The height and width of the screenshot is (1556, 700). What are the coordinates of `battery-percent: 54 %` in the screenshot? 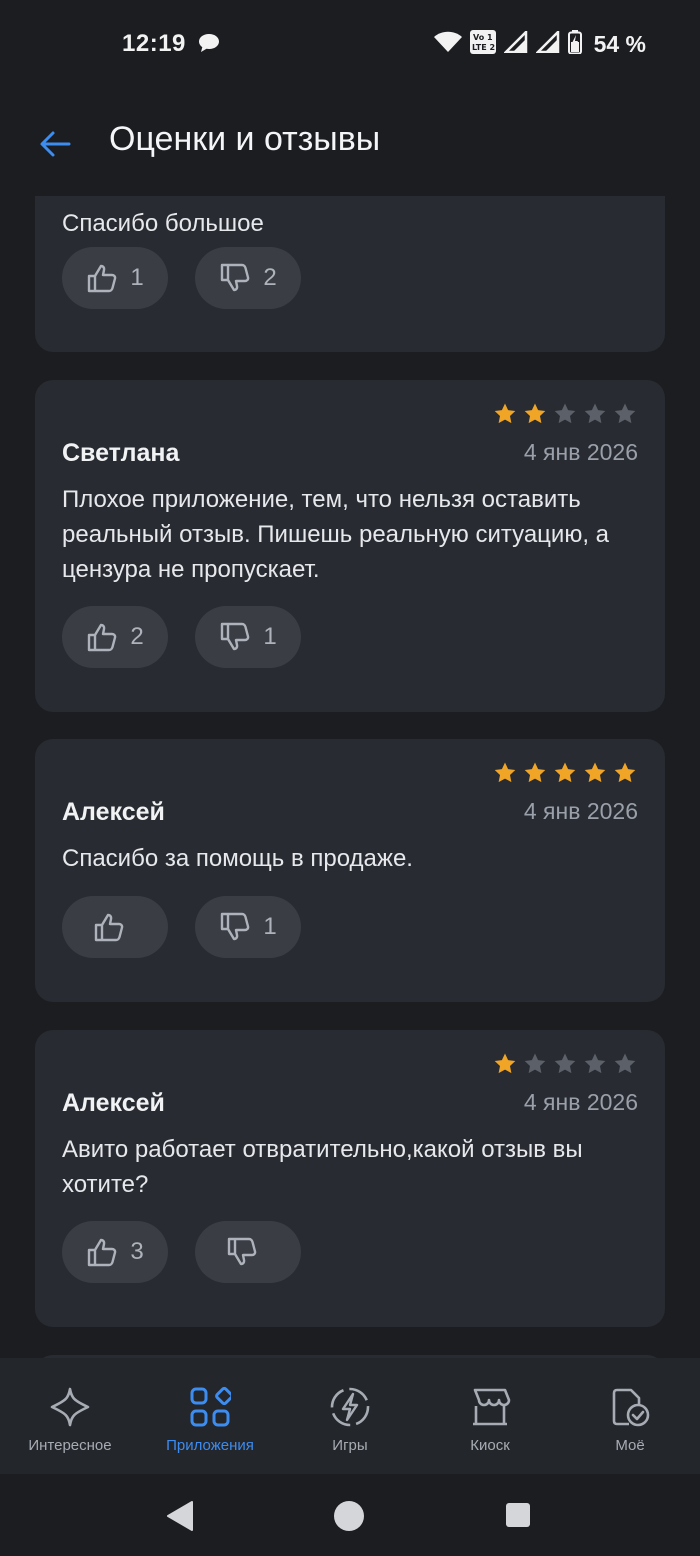 It's located at (619, 44).